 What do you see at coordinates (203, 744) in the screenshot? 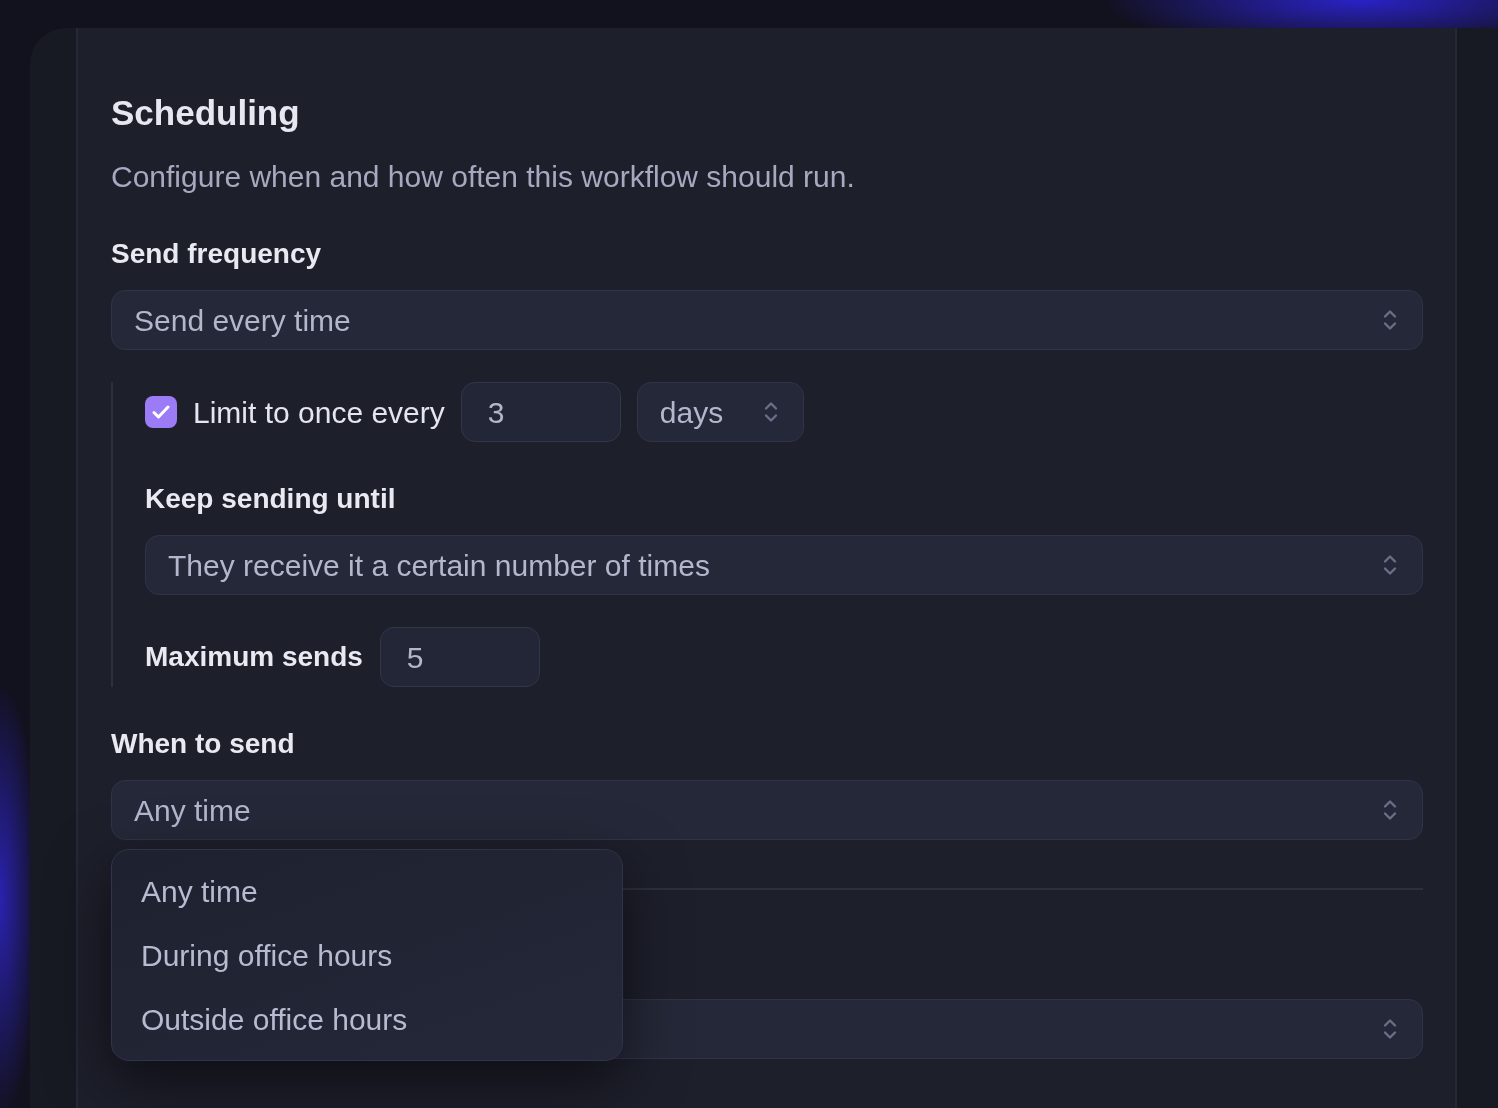
I see `field-label: When to send` at bounding box center [203, 744].